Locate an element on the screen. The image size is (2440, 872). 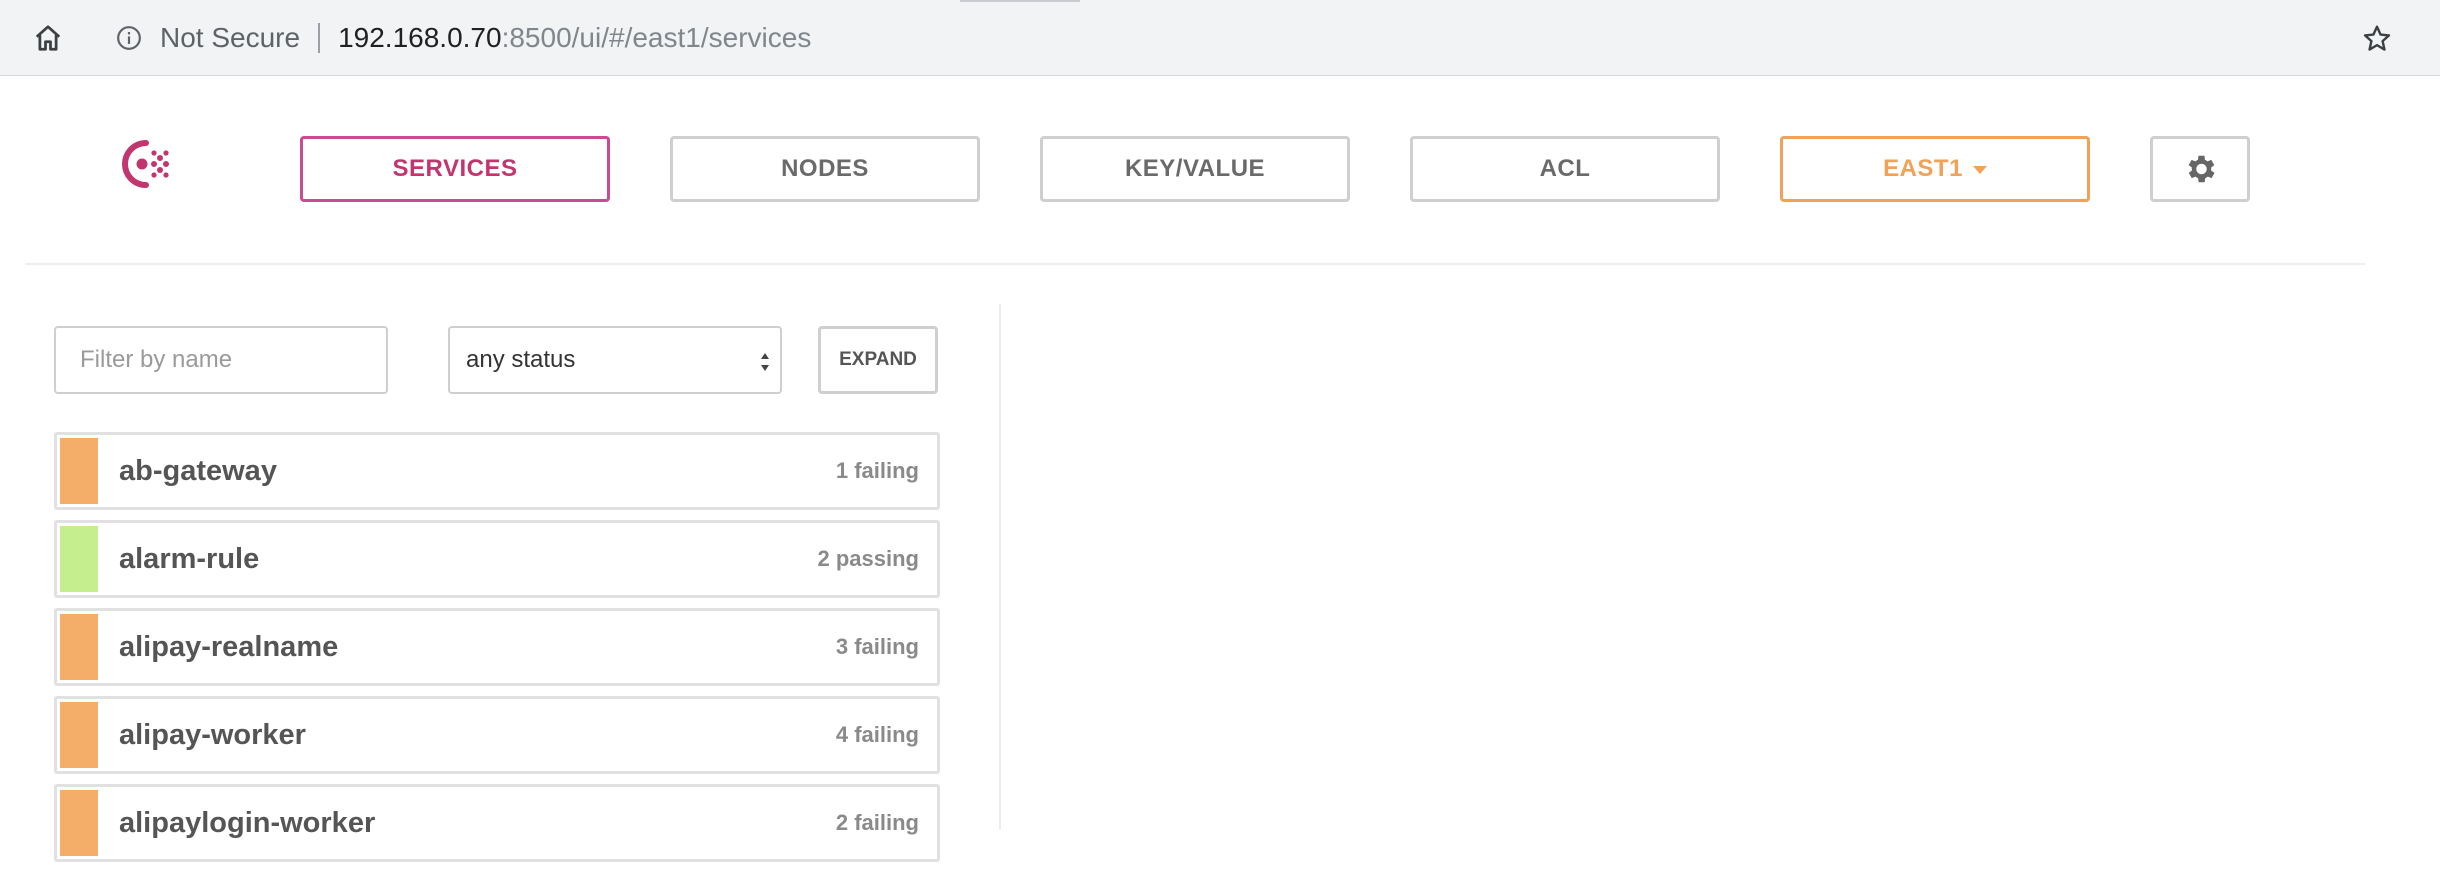
service-row: ab-gateway 1 failing is located at coordinates (497, 471).